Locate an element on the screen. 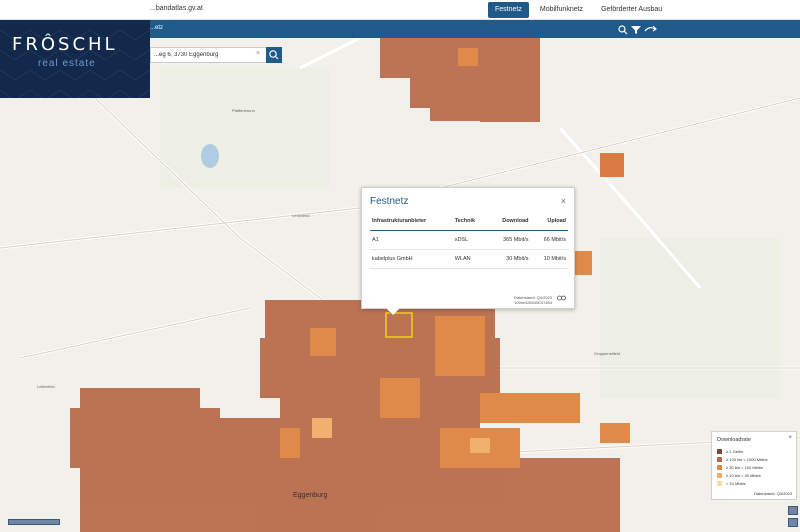  legend-datenstand: Datenstand: Q4/2023 is located at coordinates (772, 493).